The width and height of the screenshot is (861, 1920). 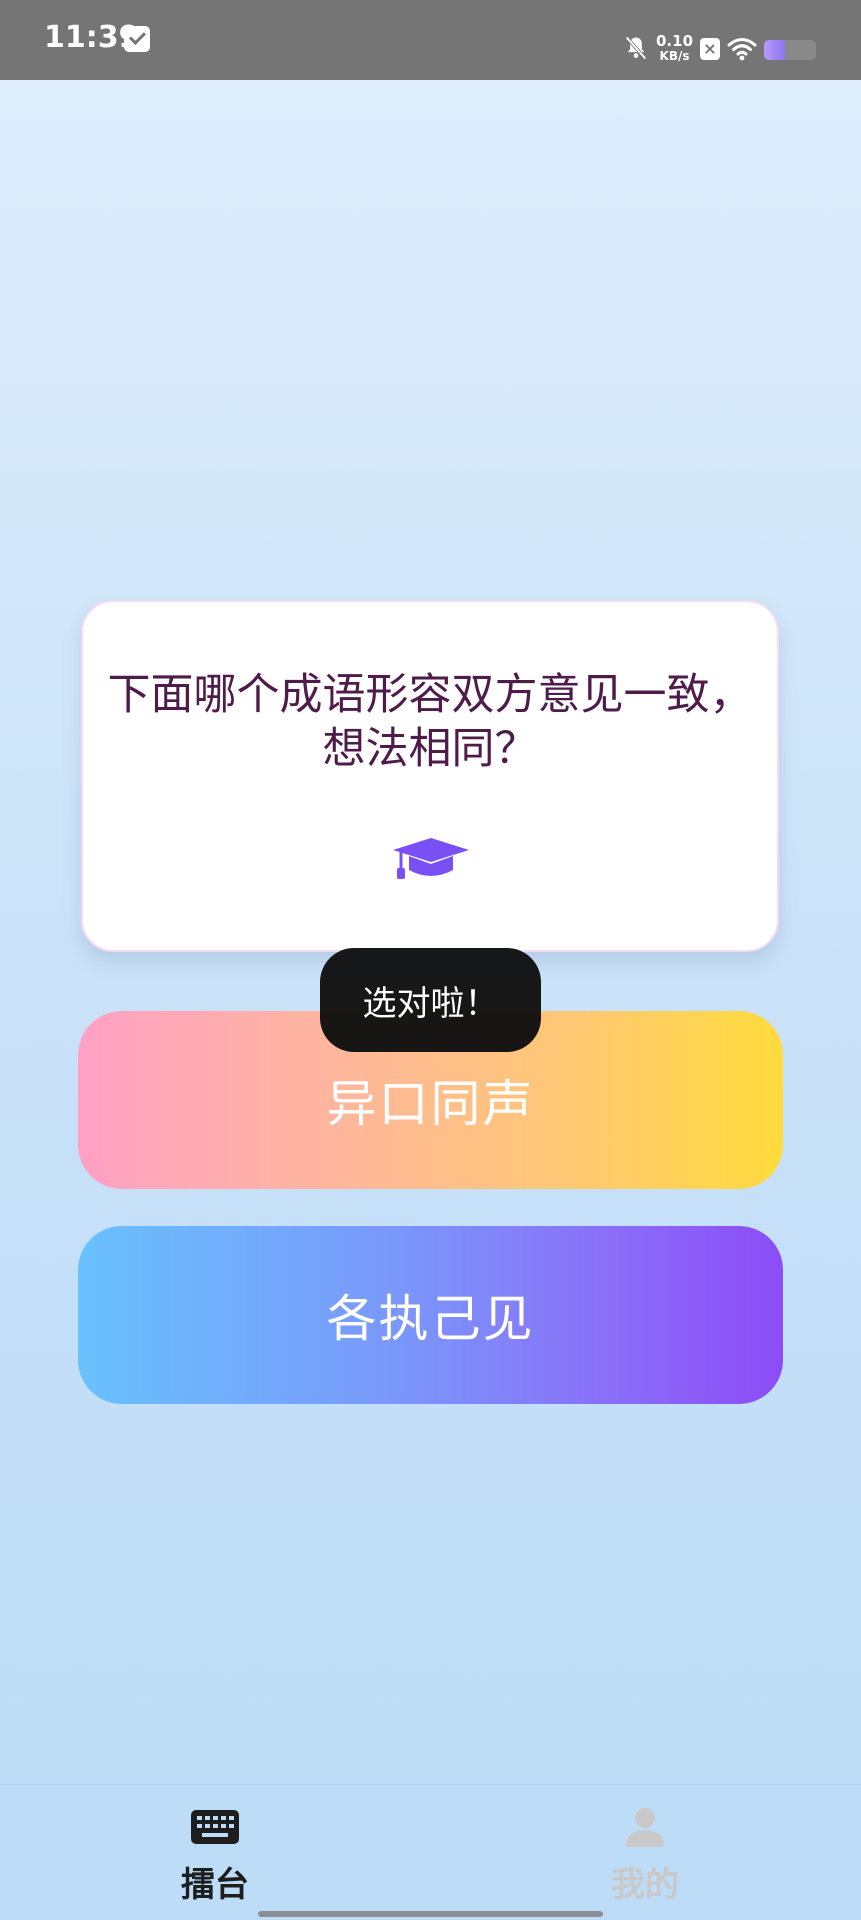 What do you see at coordinates (430, 1852) in the screenshot?
I see `bottom-nav: 擂台 我的` at bounding box center [430, 1852].